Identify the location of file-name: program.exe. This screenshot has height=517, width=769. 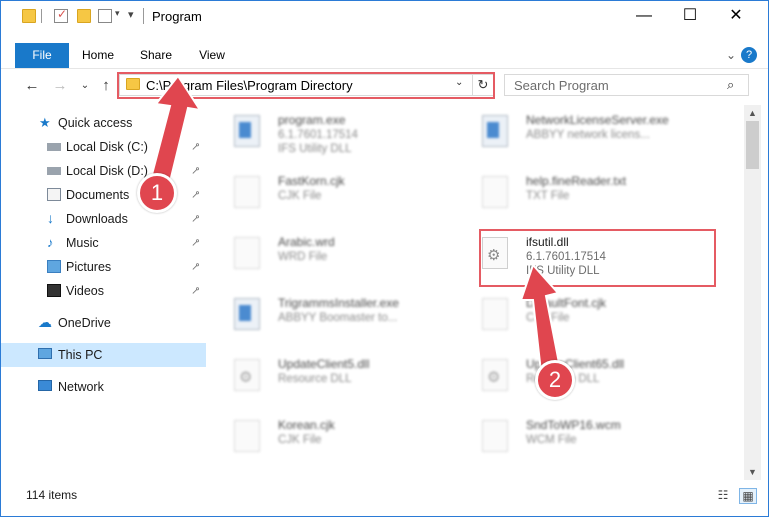
(312, 120).